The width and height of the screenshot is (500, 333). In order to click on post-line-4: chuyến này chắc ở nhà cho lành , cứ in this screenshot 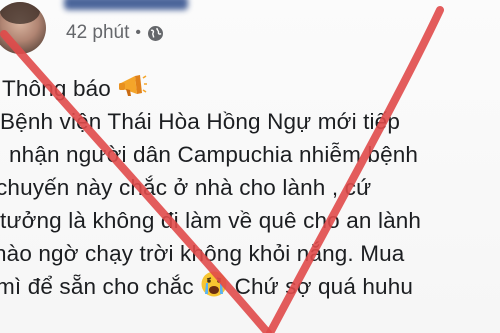, I will do `click(186, 187)`.